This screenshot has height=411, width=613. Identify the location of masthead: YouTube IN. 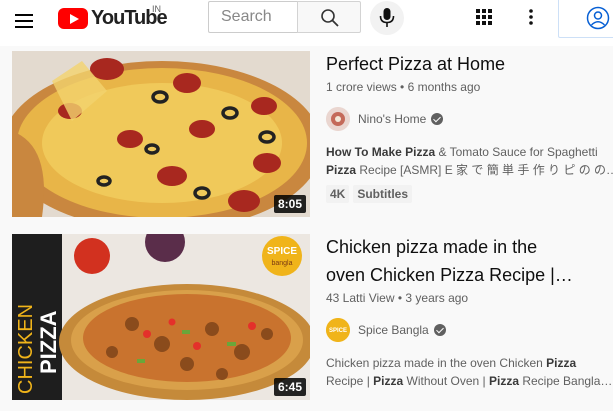
(306, 23).